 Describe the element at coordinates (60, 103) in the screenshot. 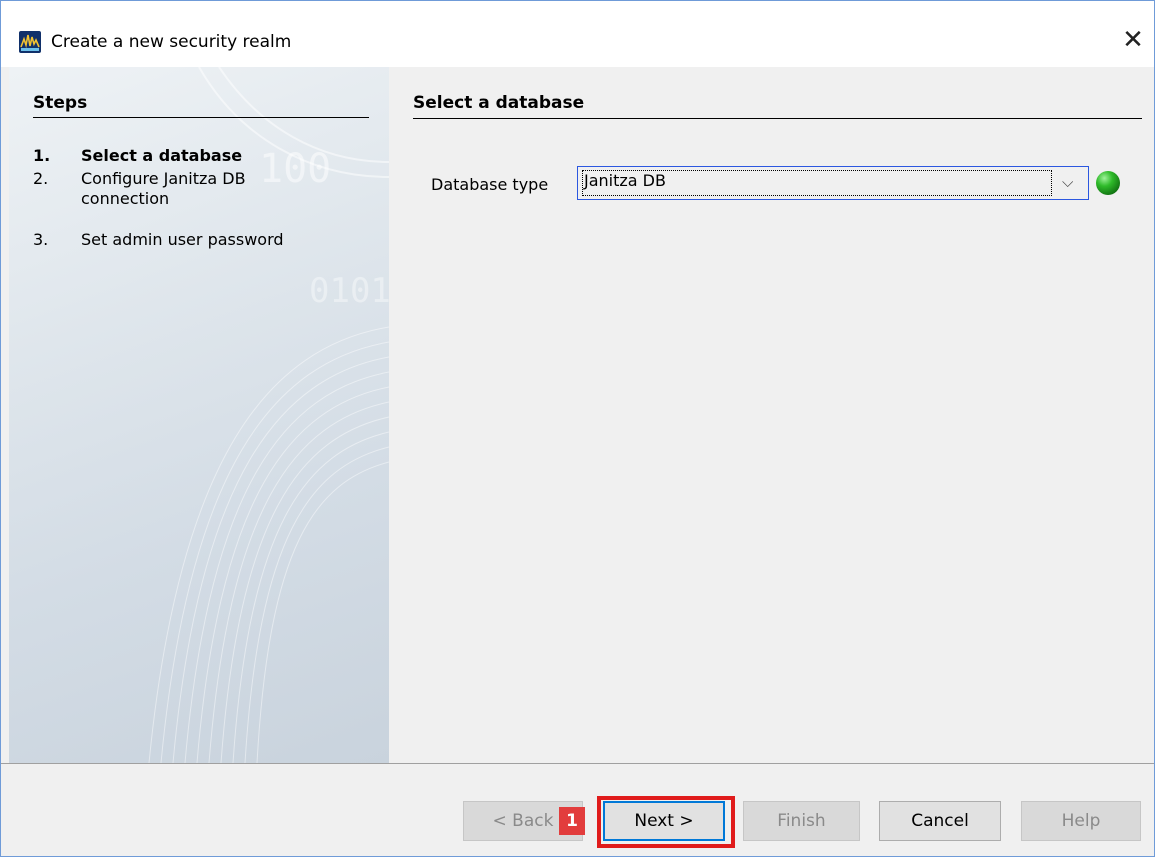

I see `steps-heading: Steps` at that location.